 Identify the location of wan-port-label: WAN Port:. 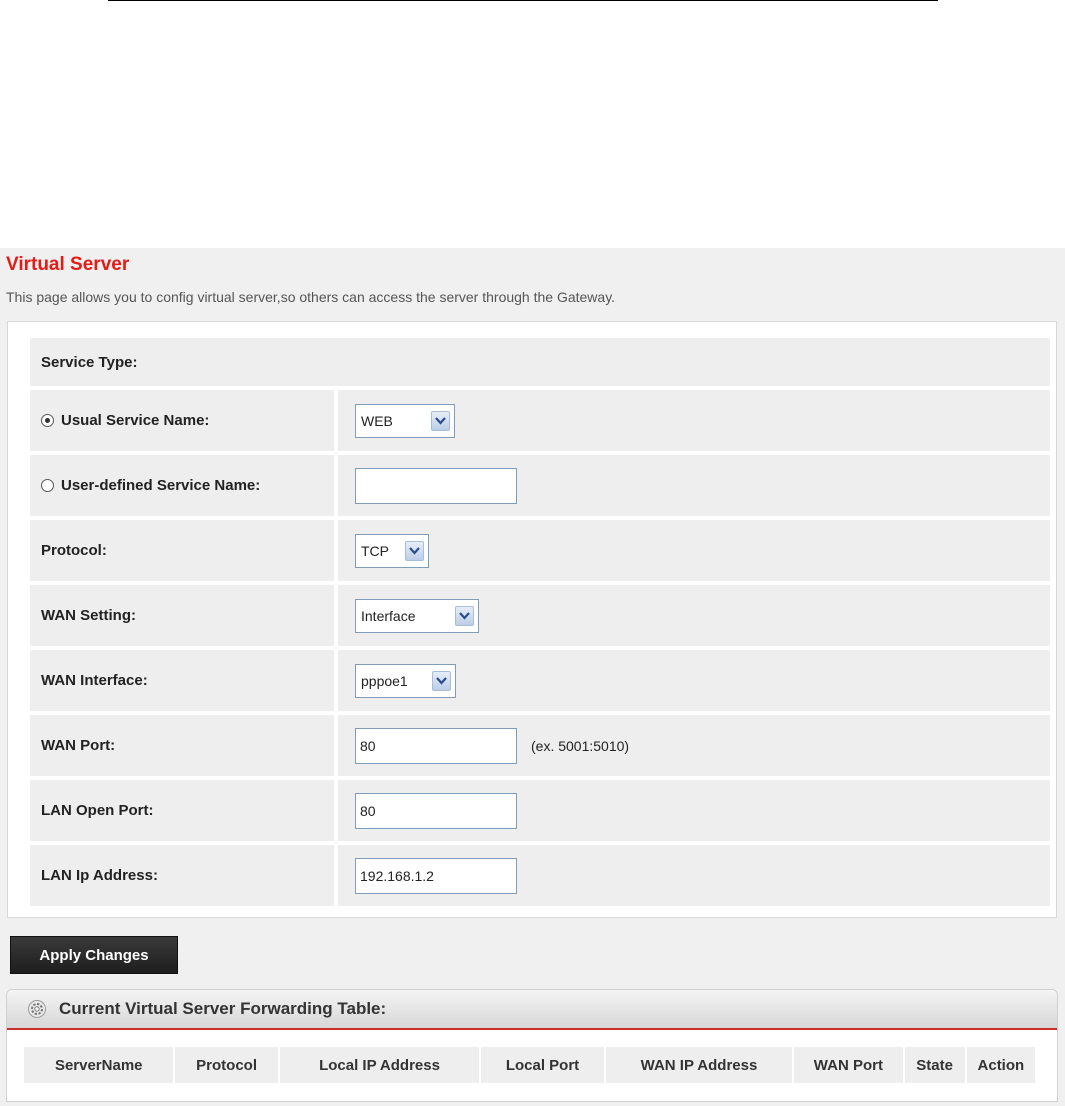
(182, 745).